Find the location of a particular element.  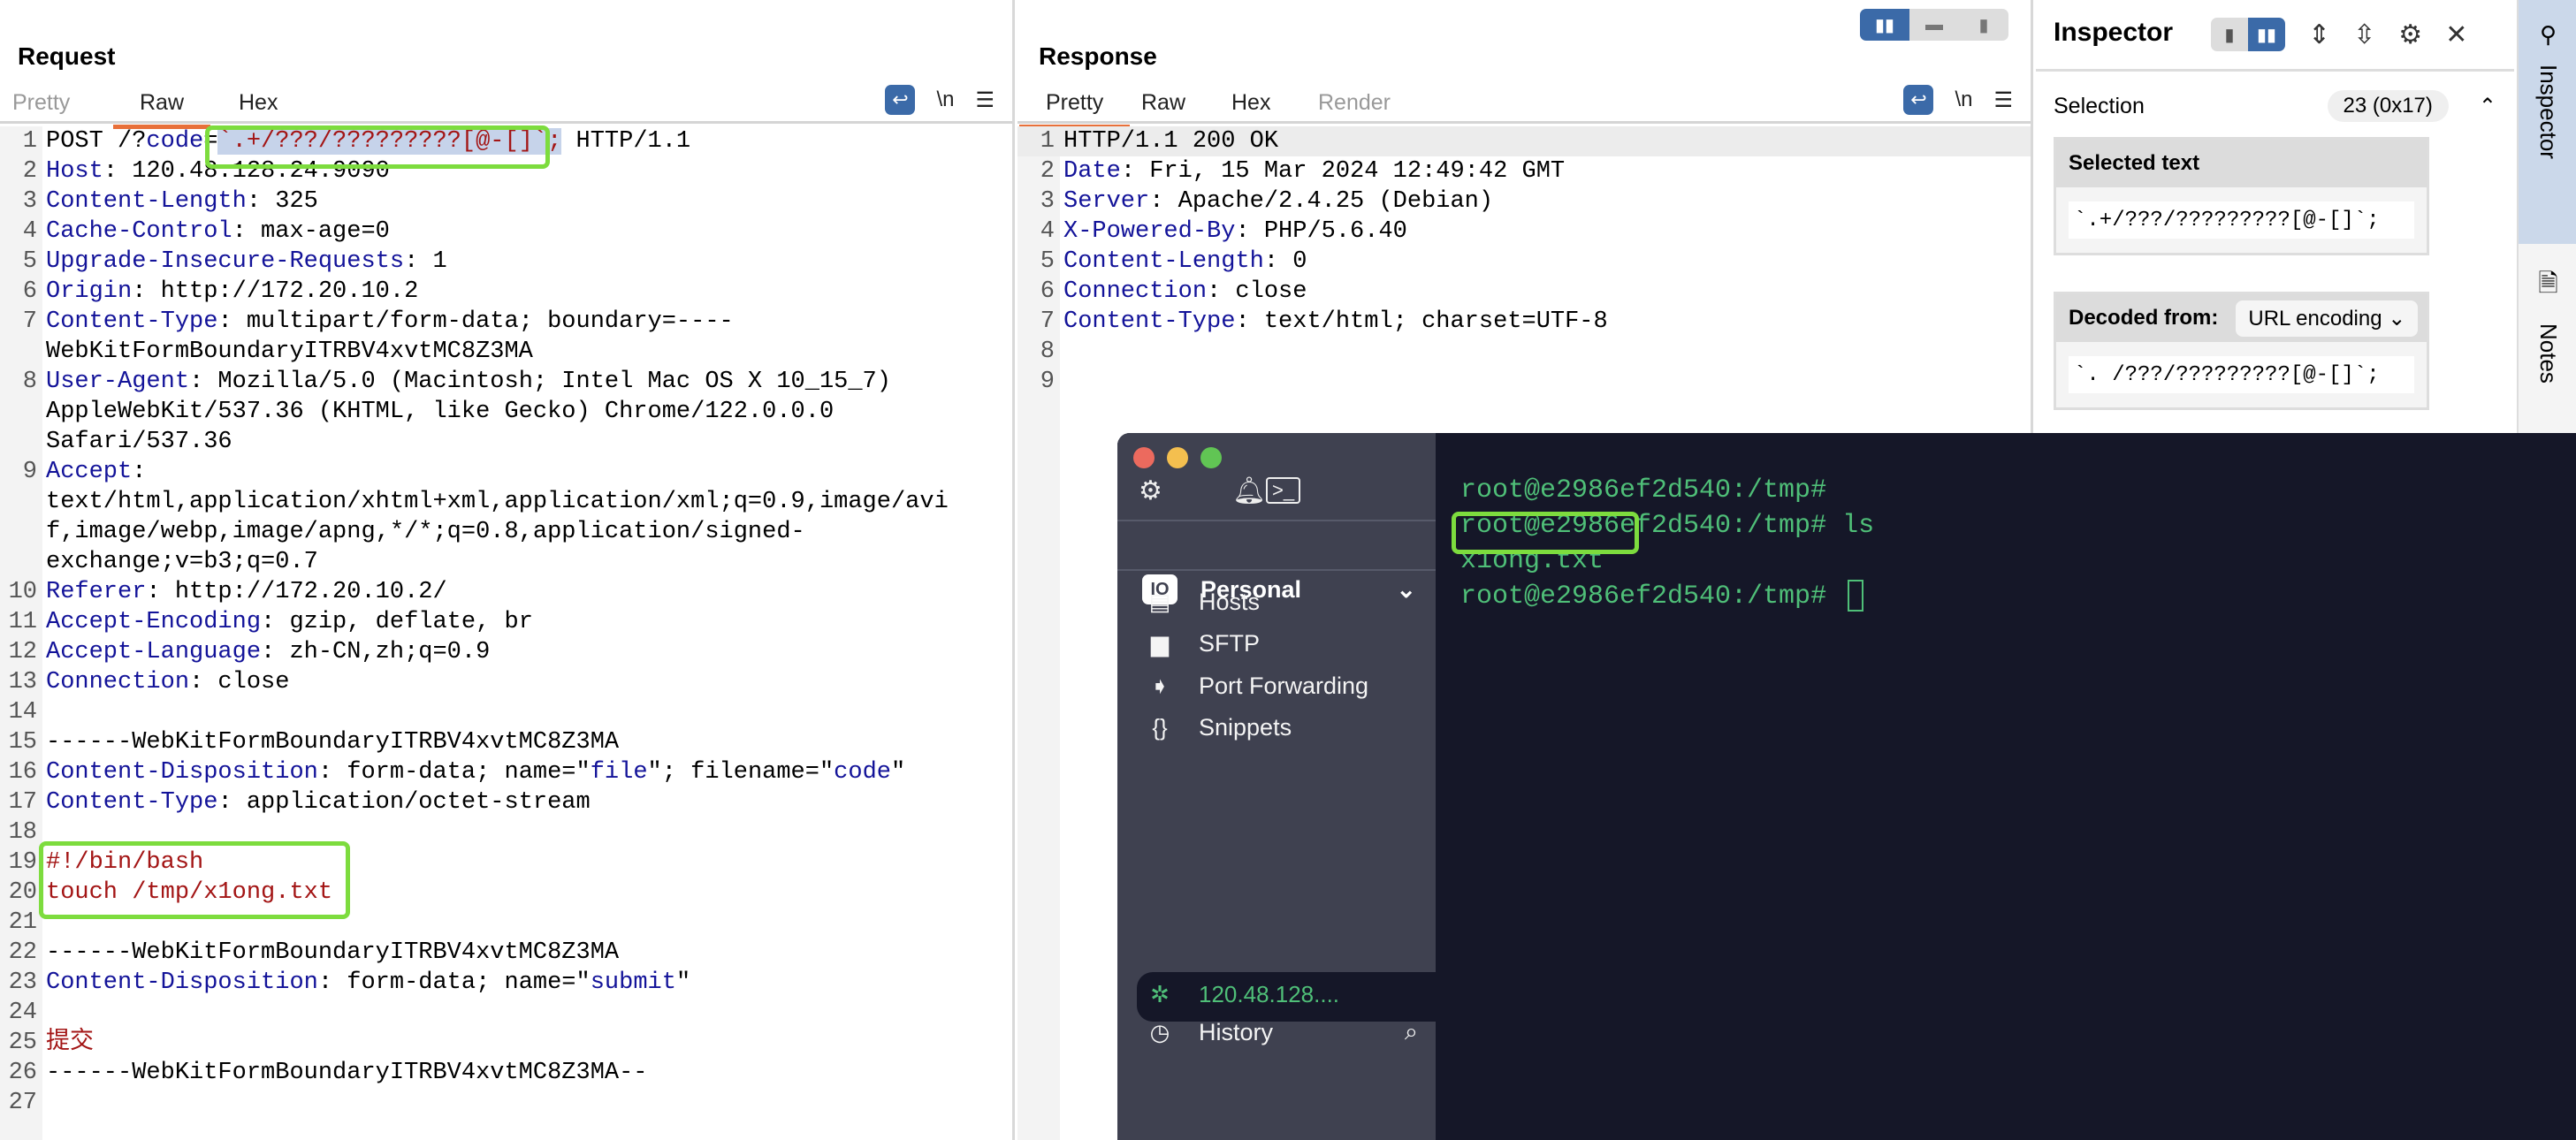

token: code is located at coordinates (862, 772).